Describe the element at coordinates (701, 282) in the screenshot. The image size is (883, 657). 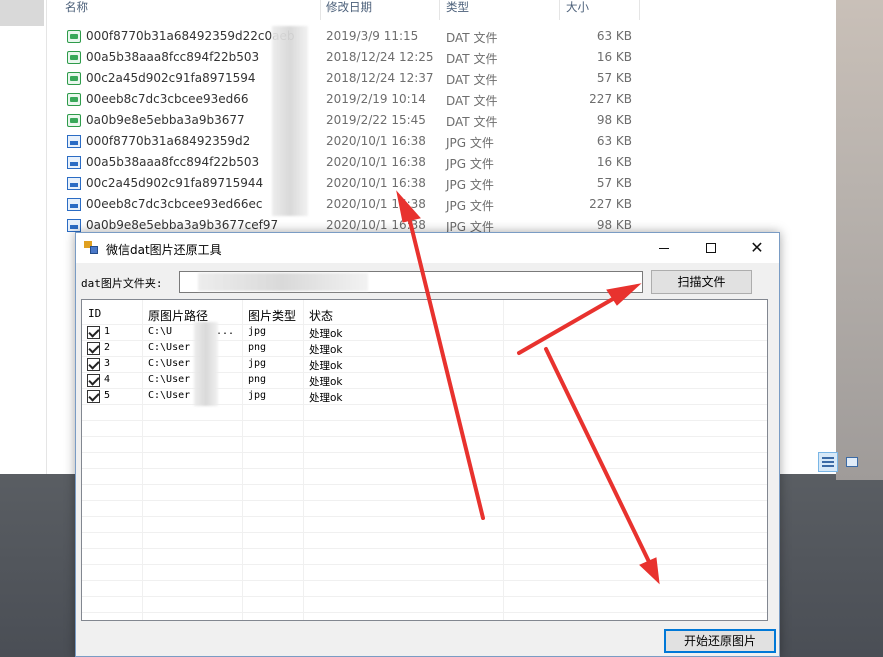
I see `scan-files-button: 扫描文件` at that location.